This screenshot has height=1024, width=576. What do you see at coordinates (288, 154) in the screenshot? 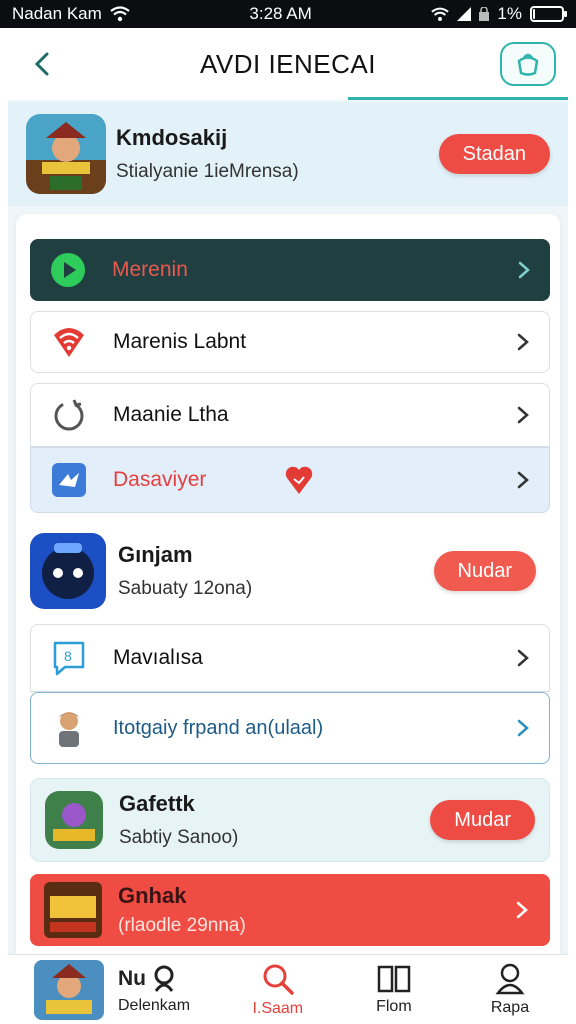
I see `featured-game-row: Kmdosakij Stialyanie 1ieMrensa) Stadan` at bounding box center [288, 154].